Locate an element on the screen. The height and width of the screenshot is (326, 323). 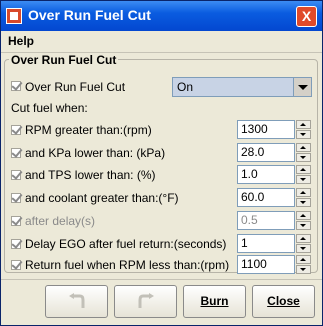
app-icon is located at coordinates (14, 16).